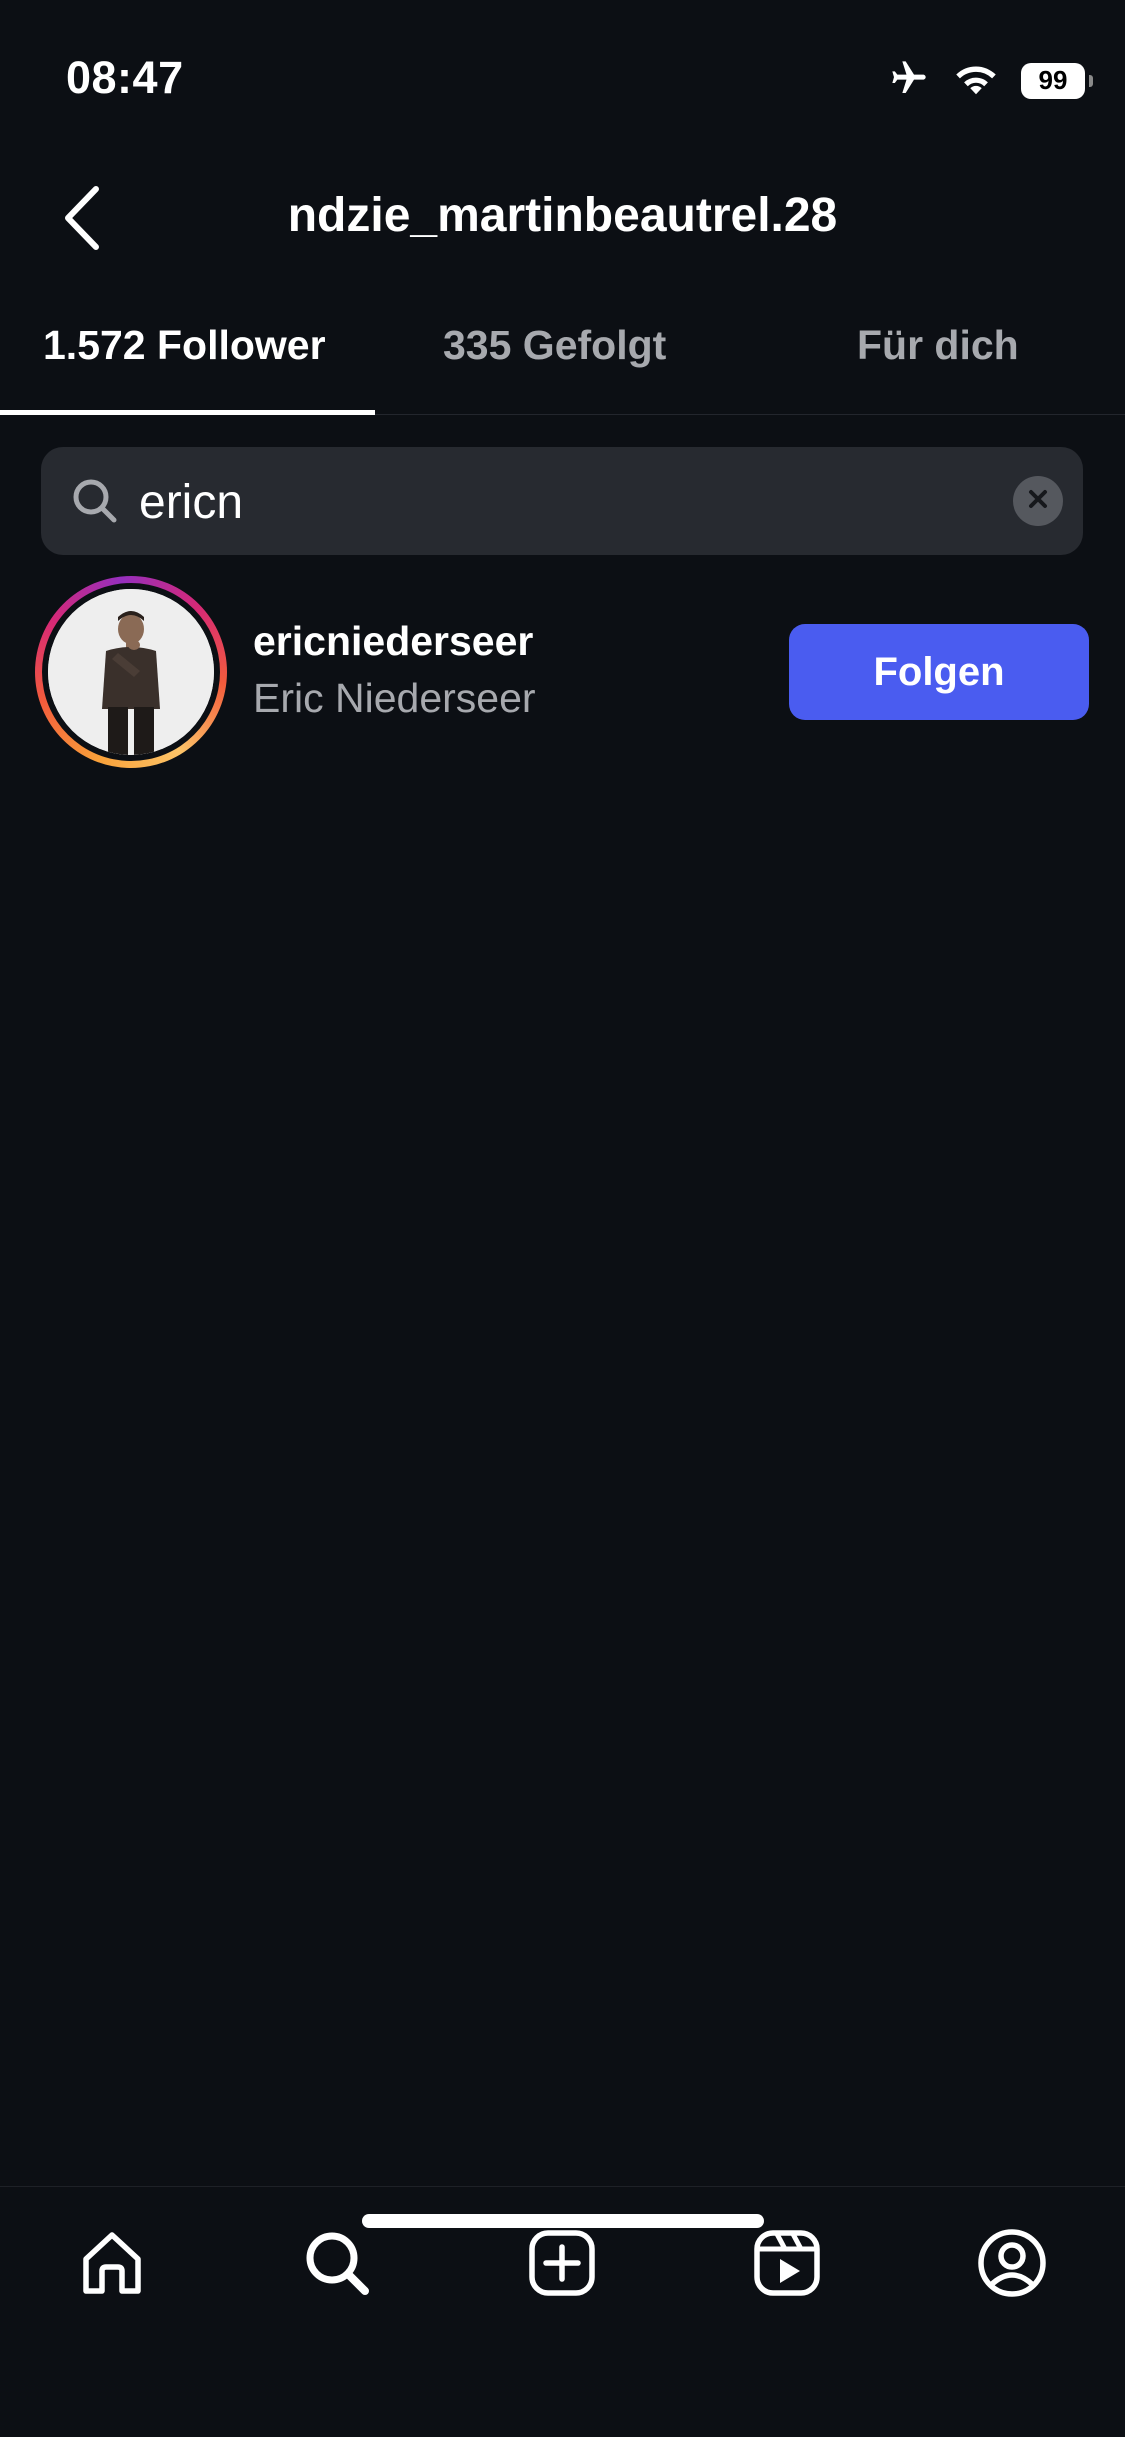 The height and width of the screenshot is (2437, 1125). I want to click on status-icons: 99, so click(990, 80).